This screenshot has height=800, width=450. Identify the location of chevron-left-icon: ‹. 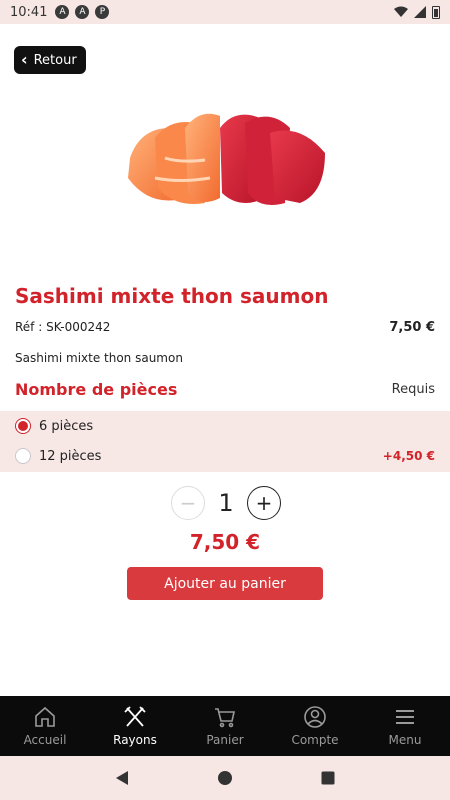
(24, 59).